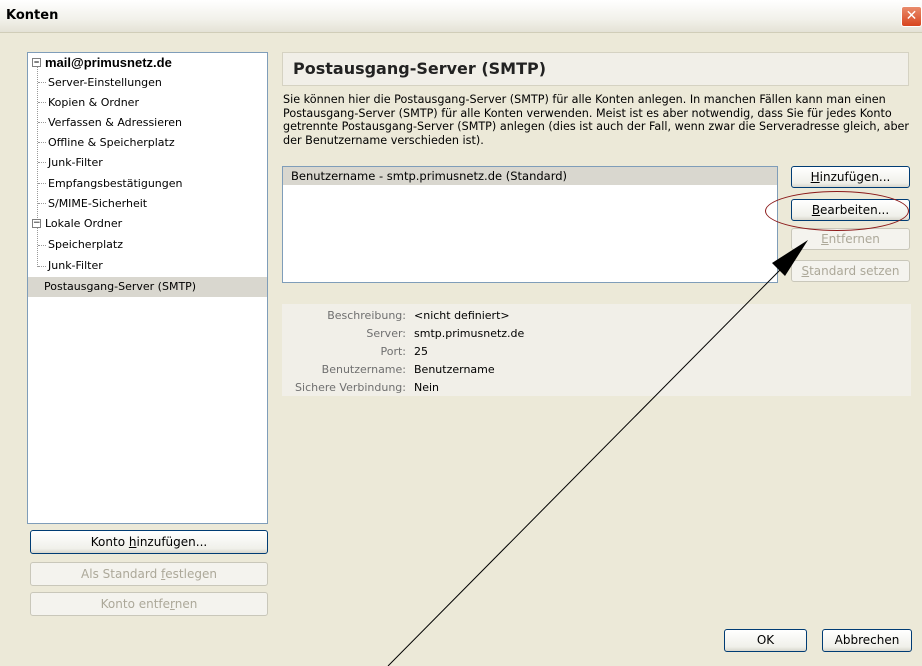 This screenshot has width=922, height=666. Describe the element at coordinates (790, 258) in the screenshot. I see `arrowhead-icon` at that location.